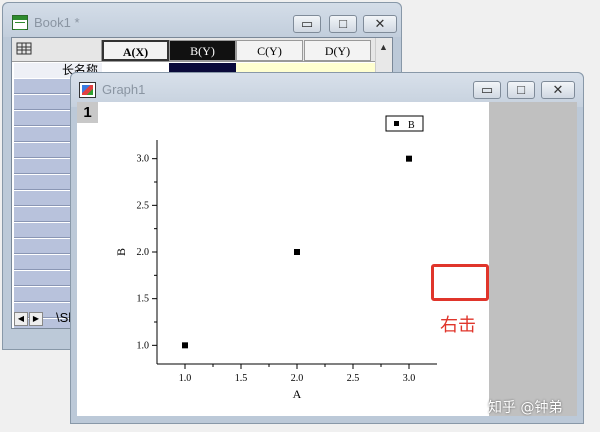 Image resolution: width=600 pixels, height=432 pixels. Describe the element at coordinates (135, 50) in the screenshot. I see `column-header-a: A(X)` at that location.